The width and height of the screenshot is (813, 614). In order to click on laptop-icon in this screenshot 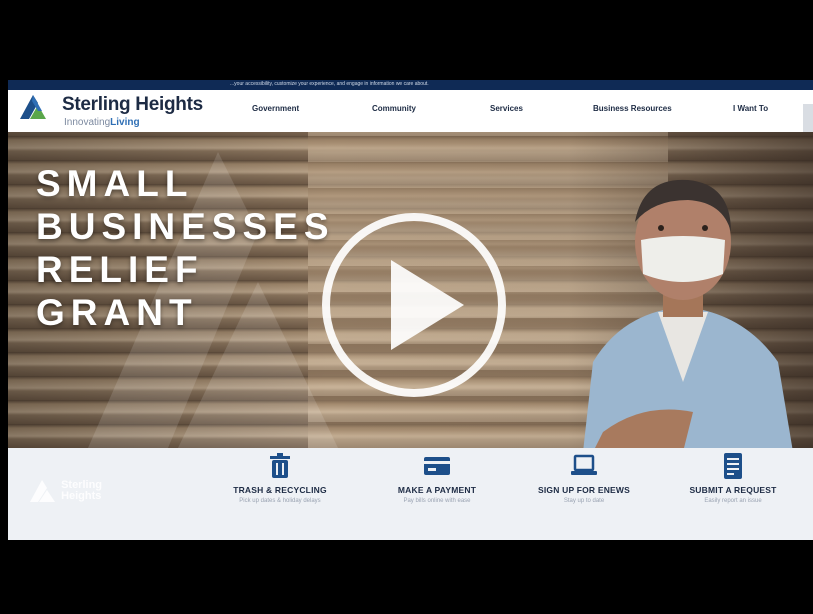, I will do `click(584, 464)`.